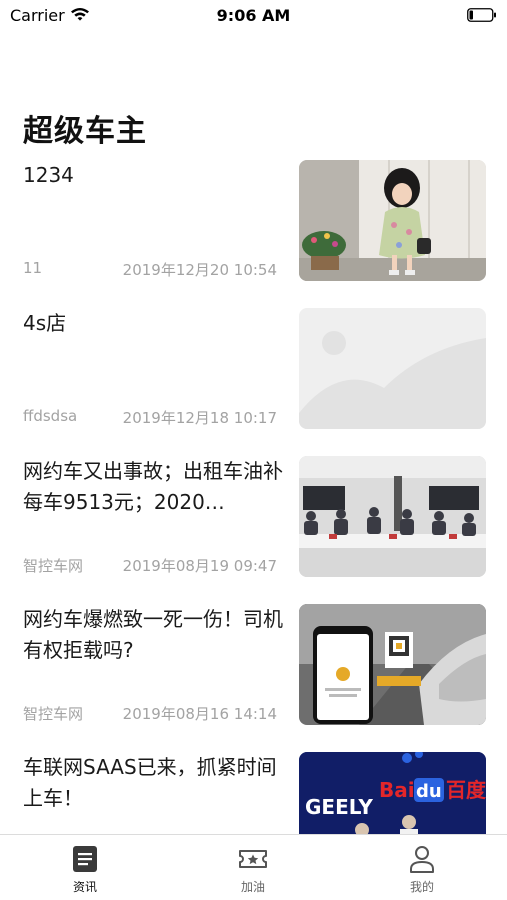 The image size is (507, 900). What do you see at coordinates (422, 859) in the screenshot?
I see `person-icon` at bounding box center [422, 859].